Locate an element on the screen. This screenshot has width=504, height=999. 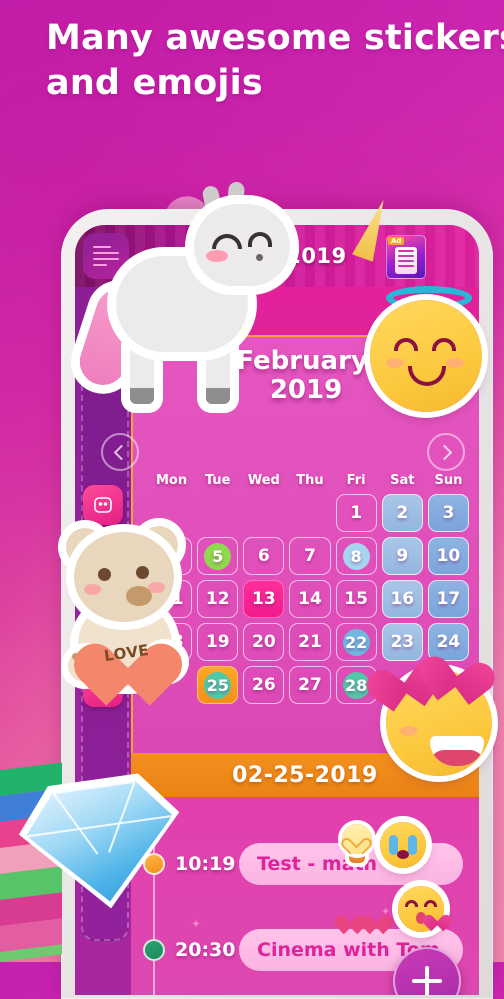
lightbulb-heart-sticker is located at coordinates (357, 846).